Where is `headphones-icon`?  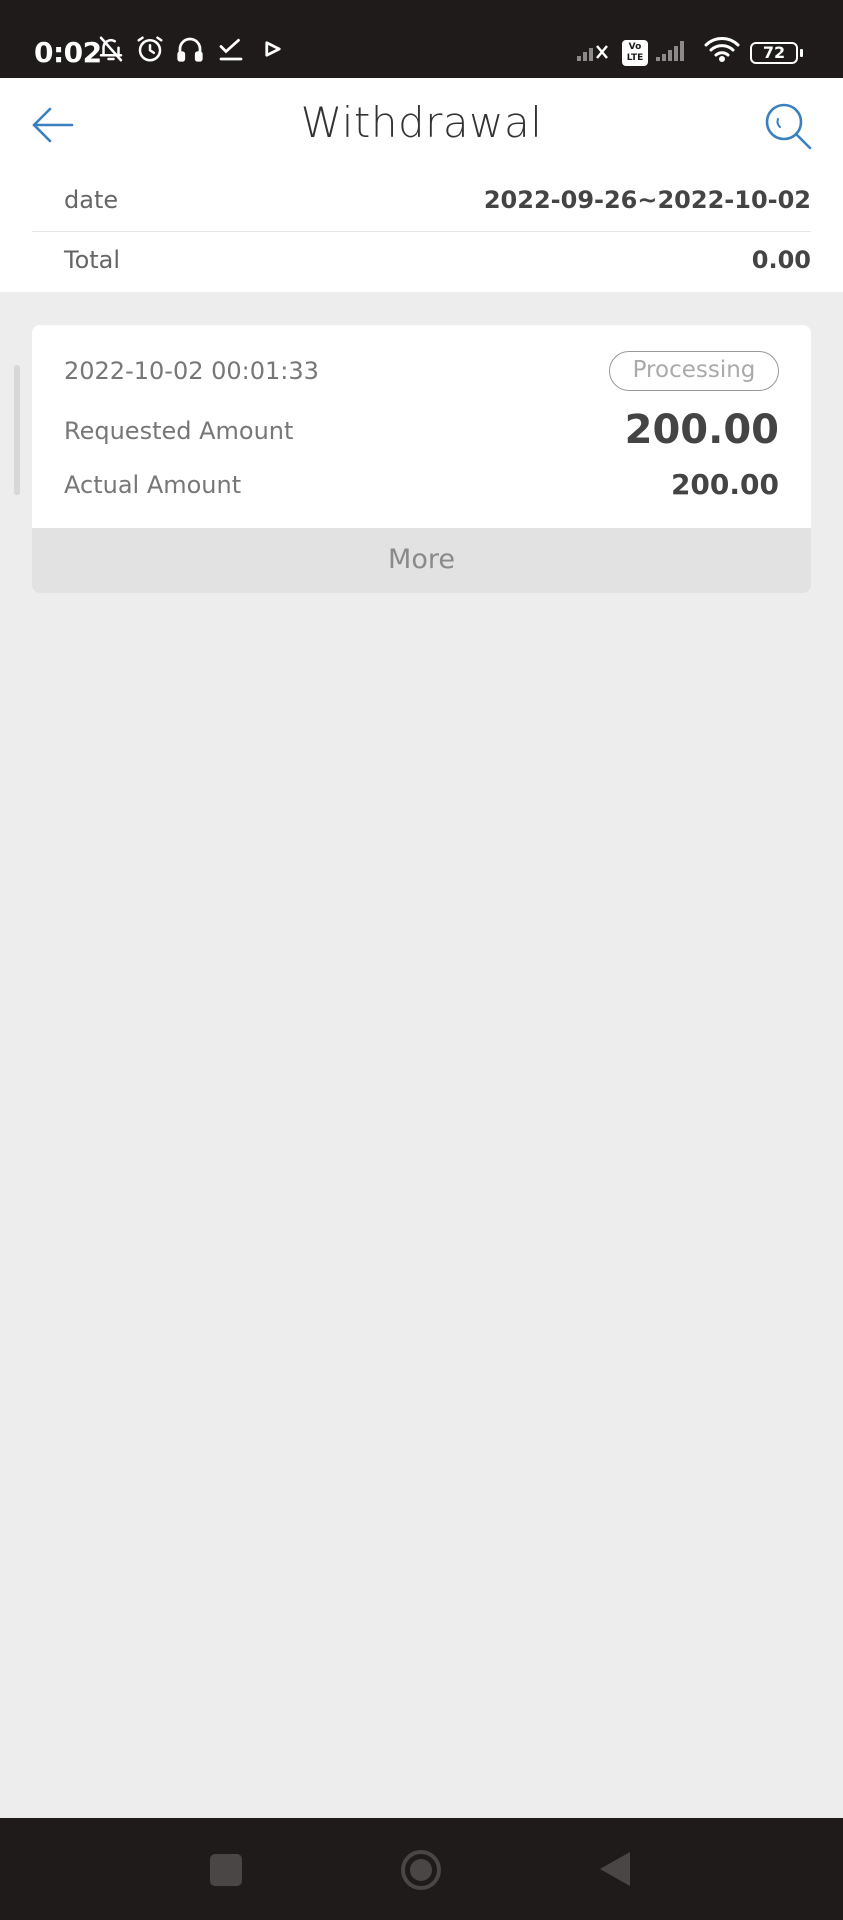
headphones-icon is located at coordinates (190, 49).